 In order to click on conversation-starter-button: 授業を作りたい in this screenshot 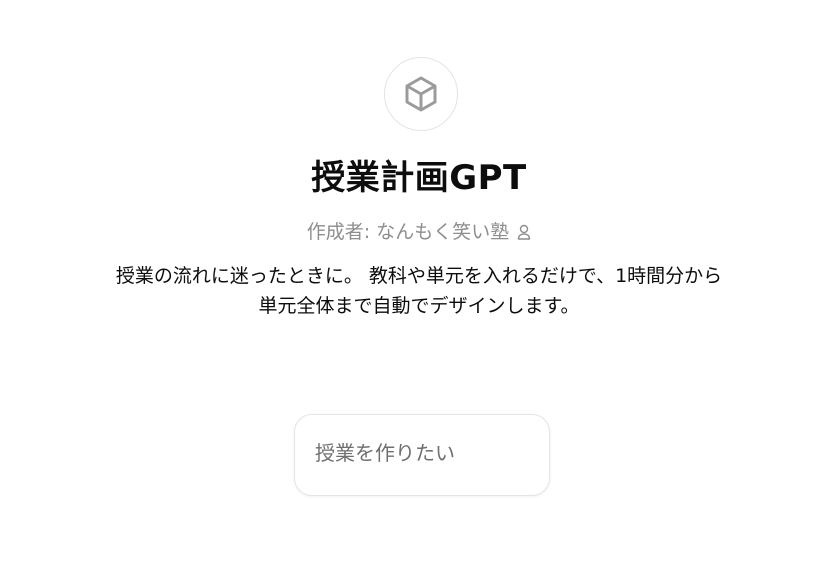, I will do `click(422, 455)`.